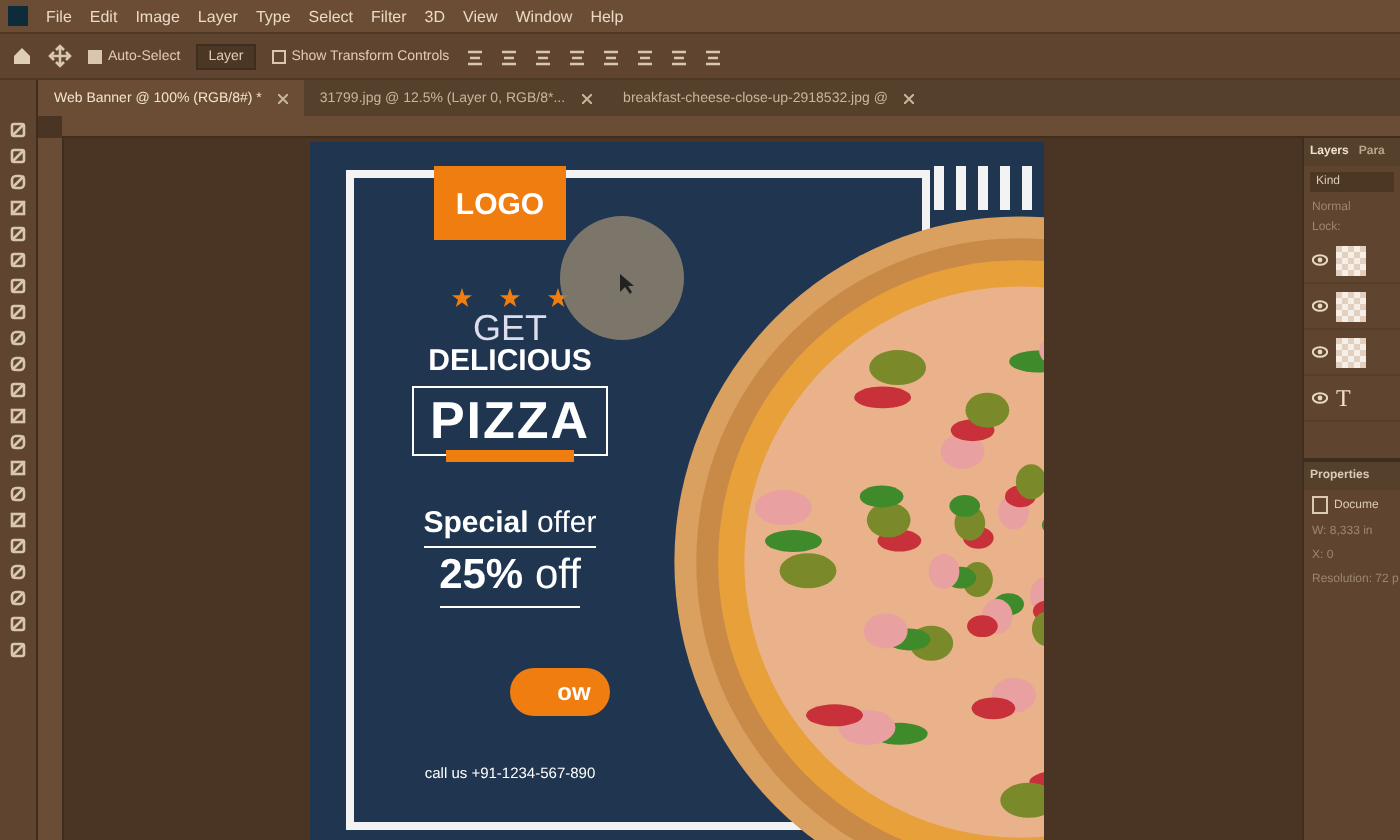 This screenshot has height=840, width=1400. Describe the element at coordinates (510, 527) in the screenshot. I see `offer-text: Special offer` at that location.